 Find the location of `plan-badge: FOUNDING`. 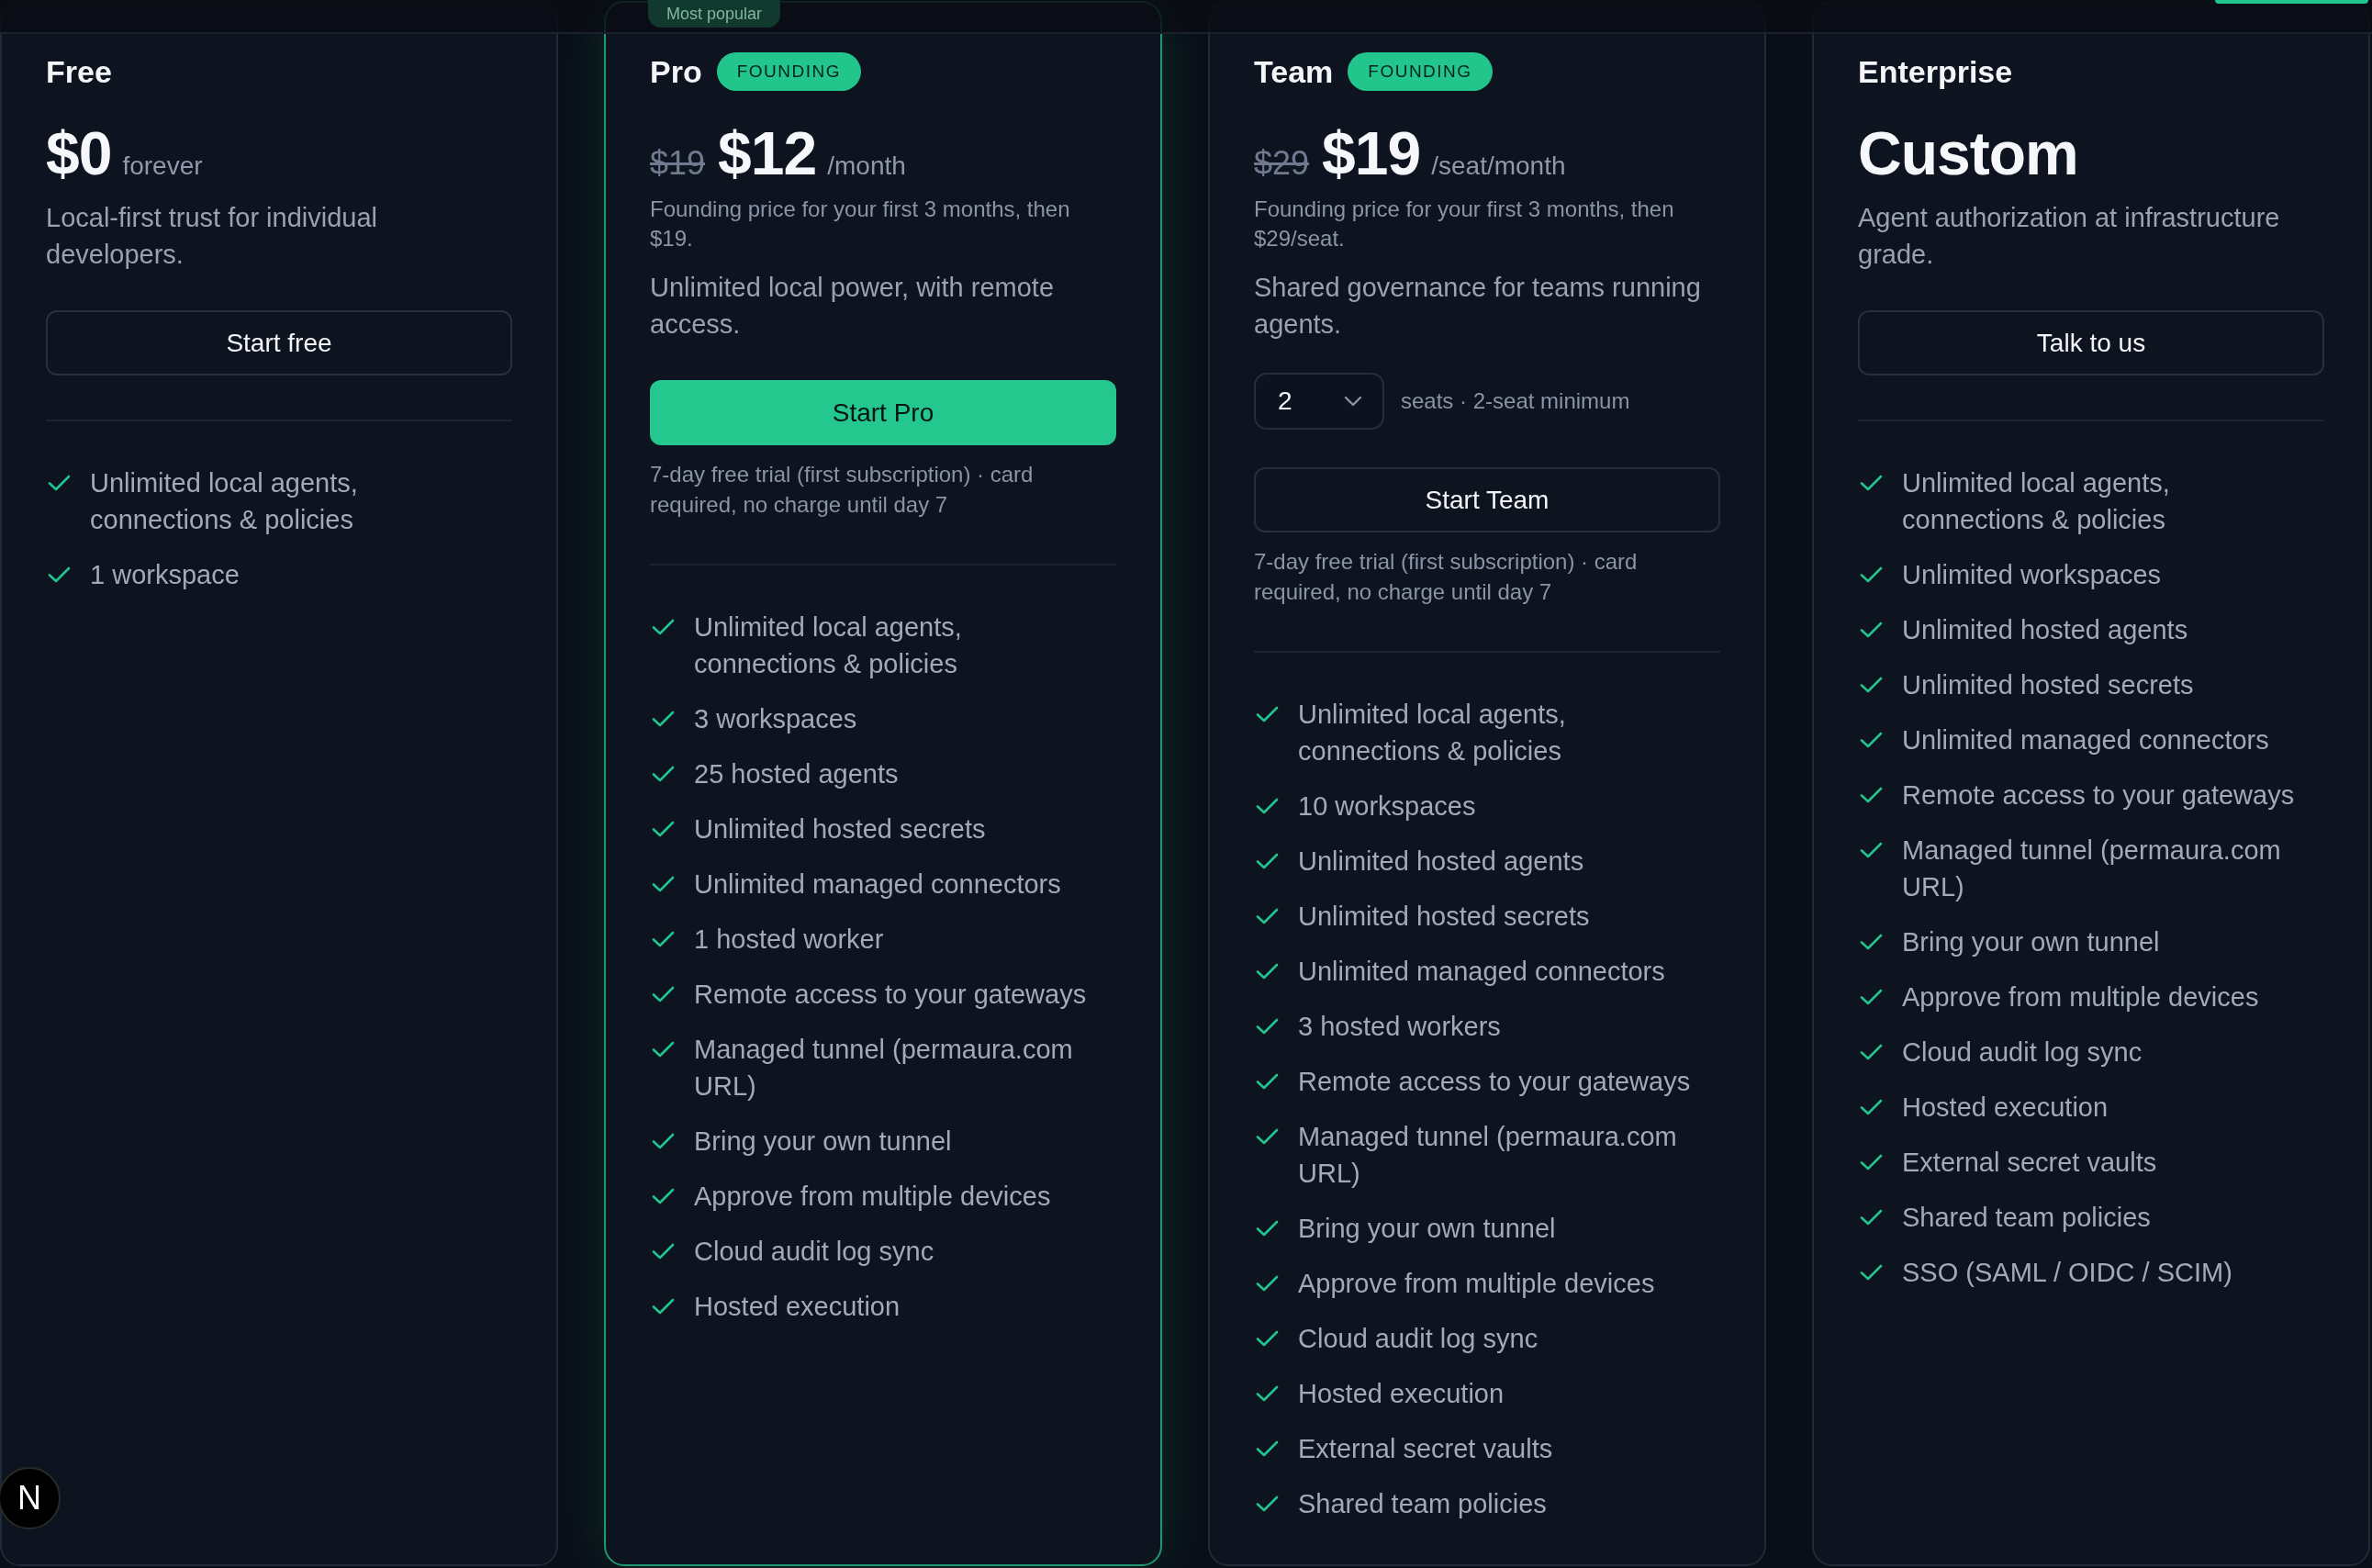

plan-badge: FOUNDING is located at coordinates (788, 71).